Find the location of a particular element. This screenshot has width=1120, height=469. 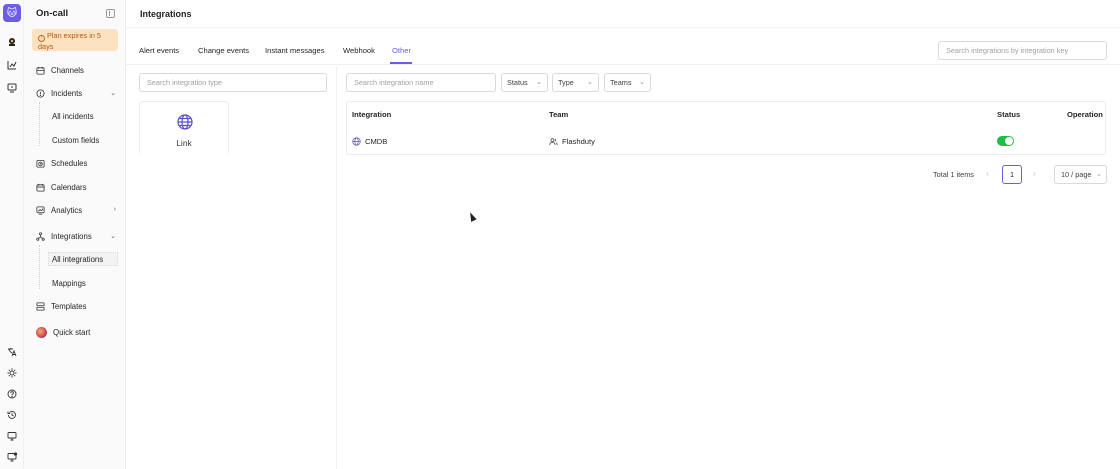

sidebar-item-channels: Channels is located at coordinates (77, 70).